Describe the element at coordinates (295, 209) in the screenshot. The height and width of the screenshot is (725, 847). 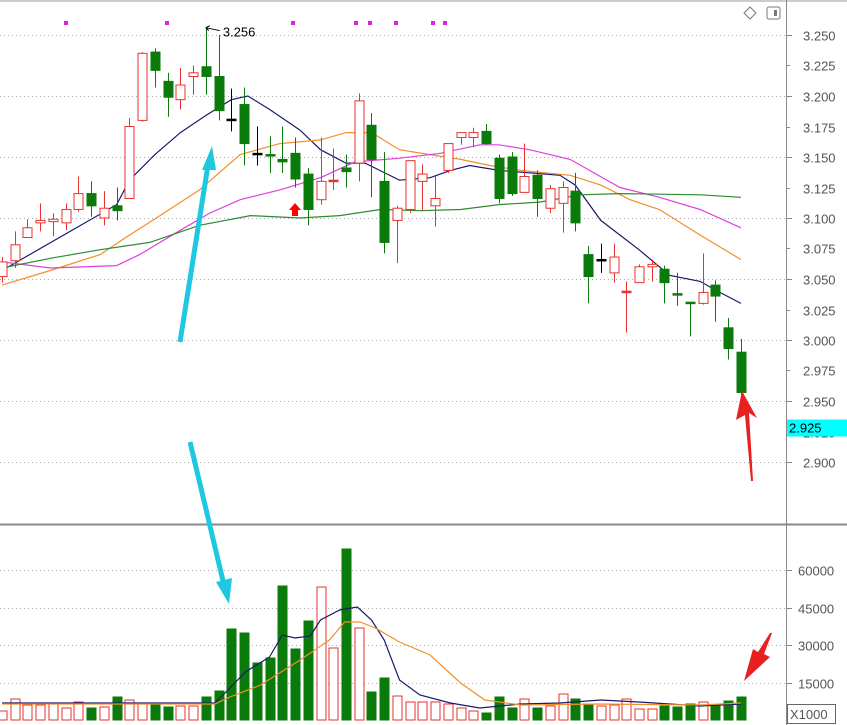
I see `buy-arrow-icon` at that location.